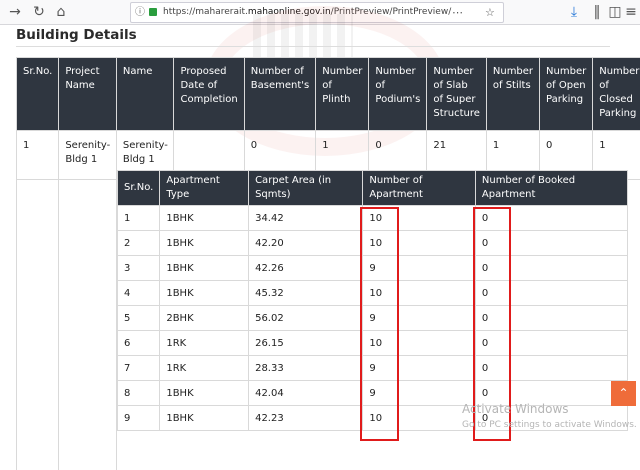 This screenshot has height=470, width=640. What do you see at coordinates (398, 94) in the screenshot?
I see `header-podiums: Number of Podium's` at bounding box center [398, 94].